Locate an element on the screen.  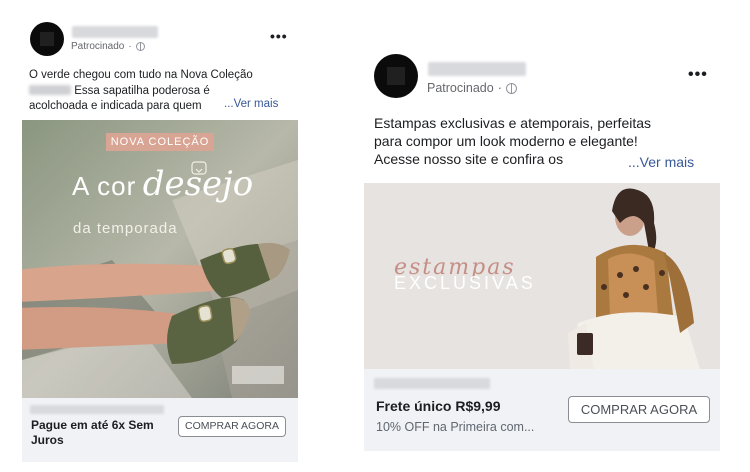
ad-text-line-2: Essa sapatilha poderosa é is located at coordinates (142, 90).